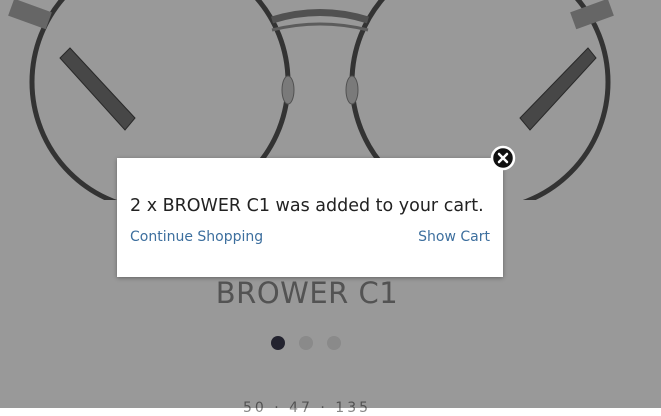 This screenshot has height=416, width=661. Describe the element at coordinates (307, 206) in the screenshot. I see `cart-confirmation-message: 2 x BROWER C1 was added to your cart.` at that location.